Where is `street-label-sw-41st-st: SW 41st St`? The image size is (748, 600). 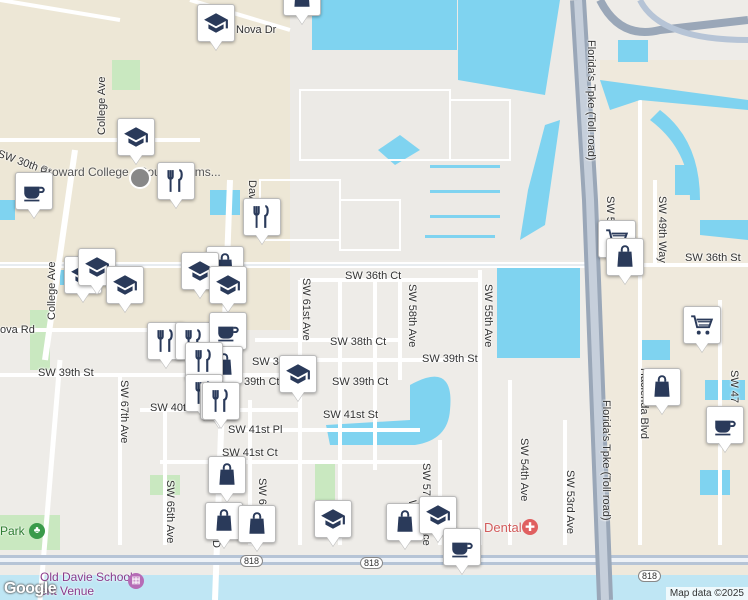 street-label-sw-41st-st: SW 41st St is located at coordinates (351, 415).